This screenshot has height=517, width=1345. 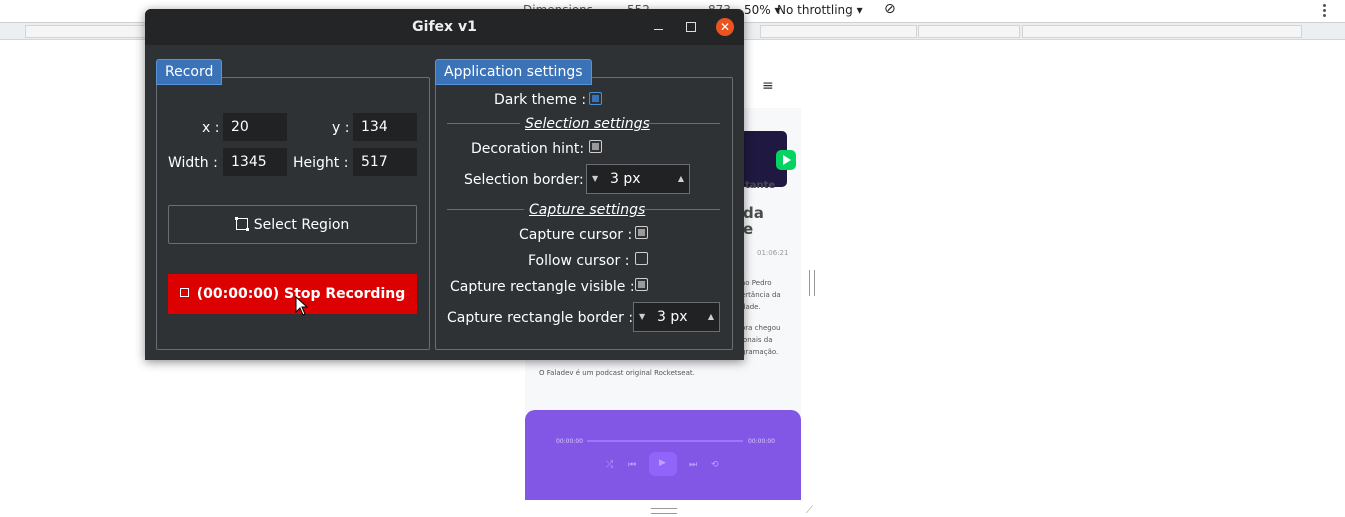 I want to click on audio-player: 00:00:00 00:00:00 ⤮ ⏮ ▶ ⏭ ⟲, so click(x=663, y=455).